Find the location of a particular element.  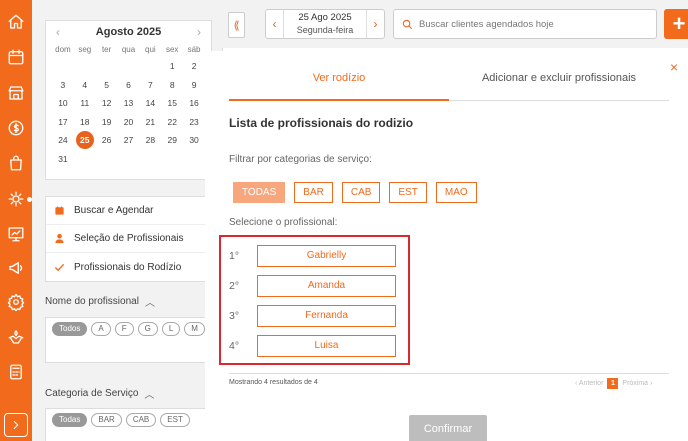

expand-icon is located at coordinates (16, 425).